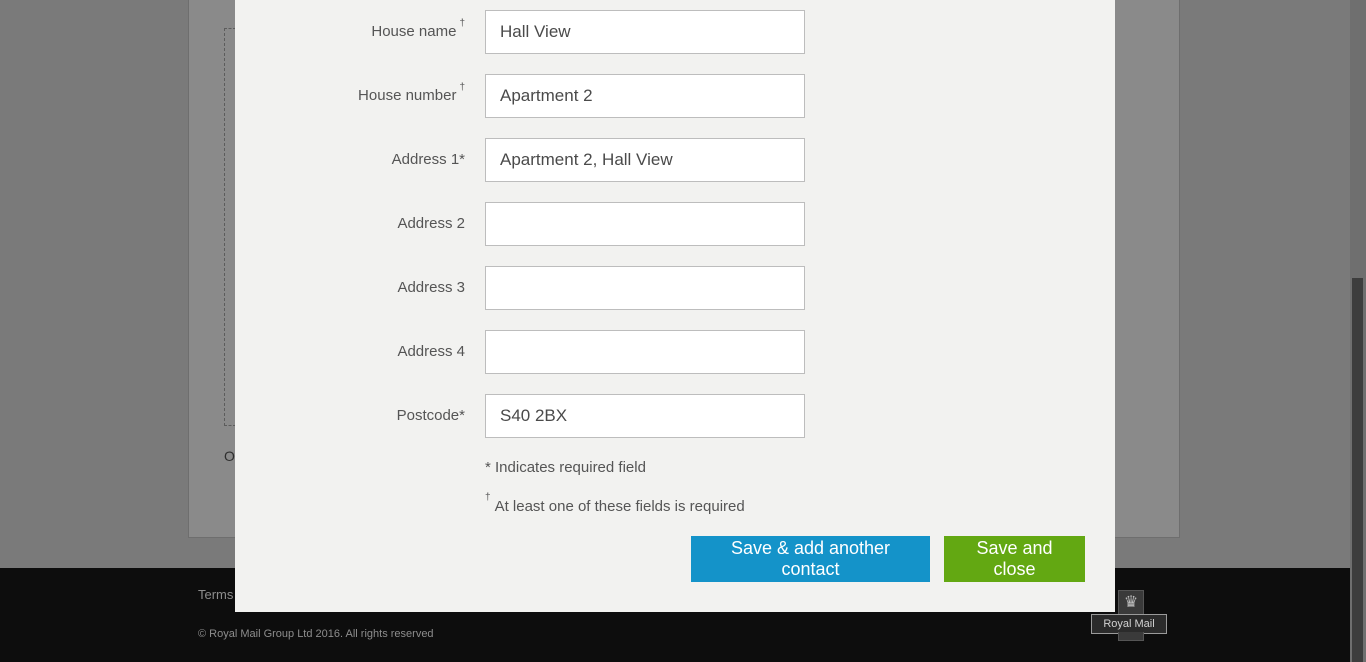 The image size is (1366, 662). I want to click on house-name-field, so click(645, 32).